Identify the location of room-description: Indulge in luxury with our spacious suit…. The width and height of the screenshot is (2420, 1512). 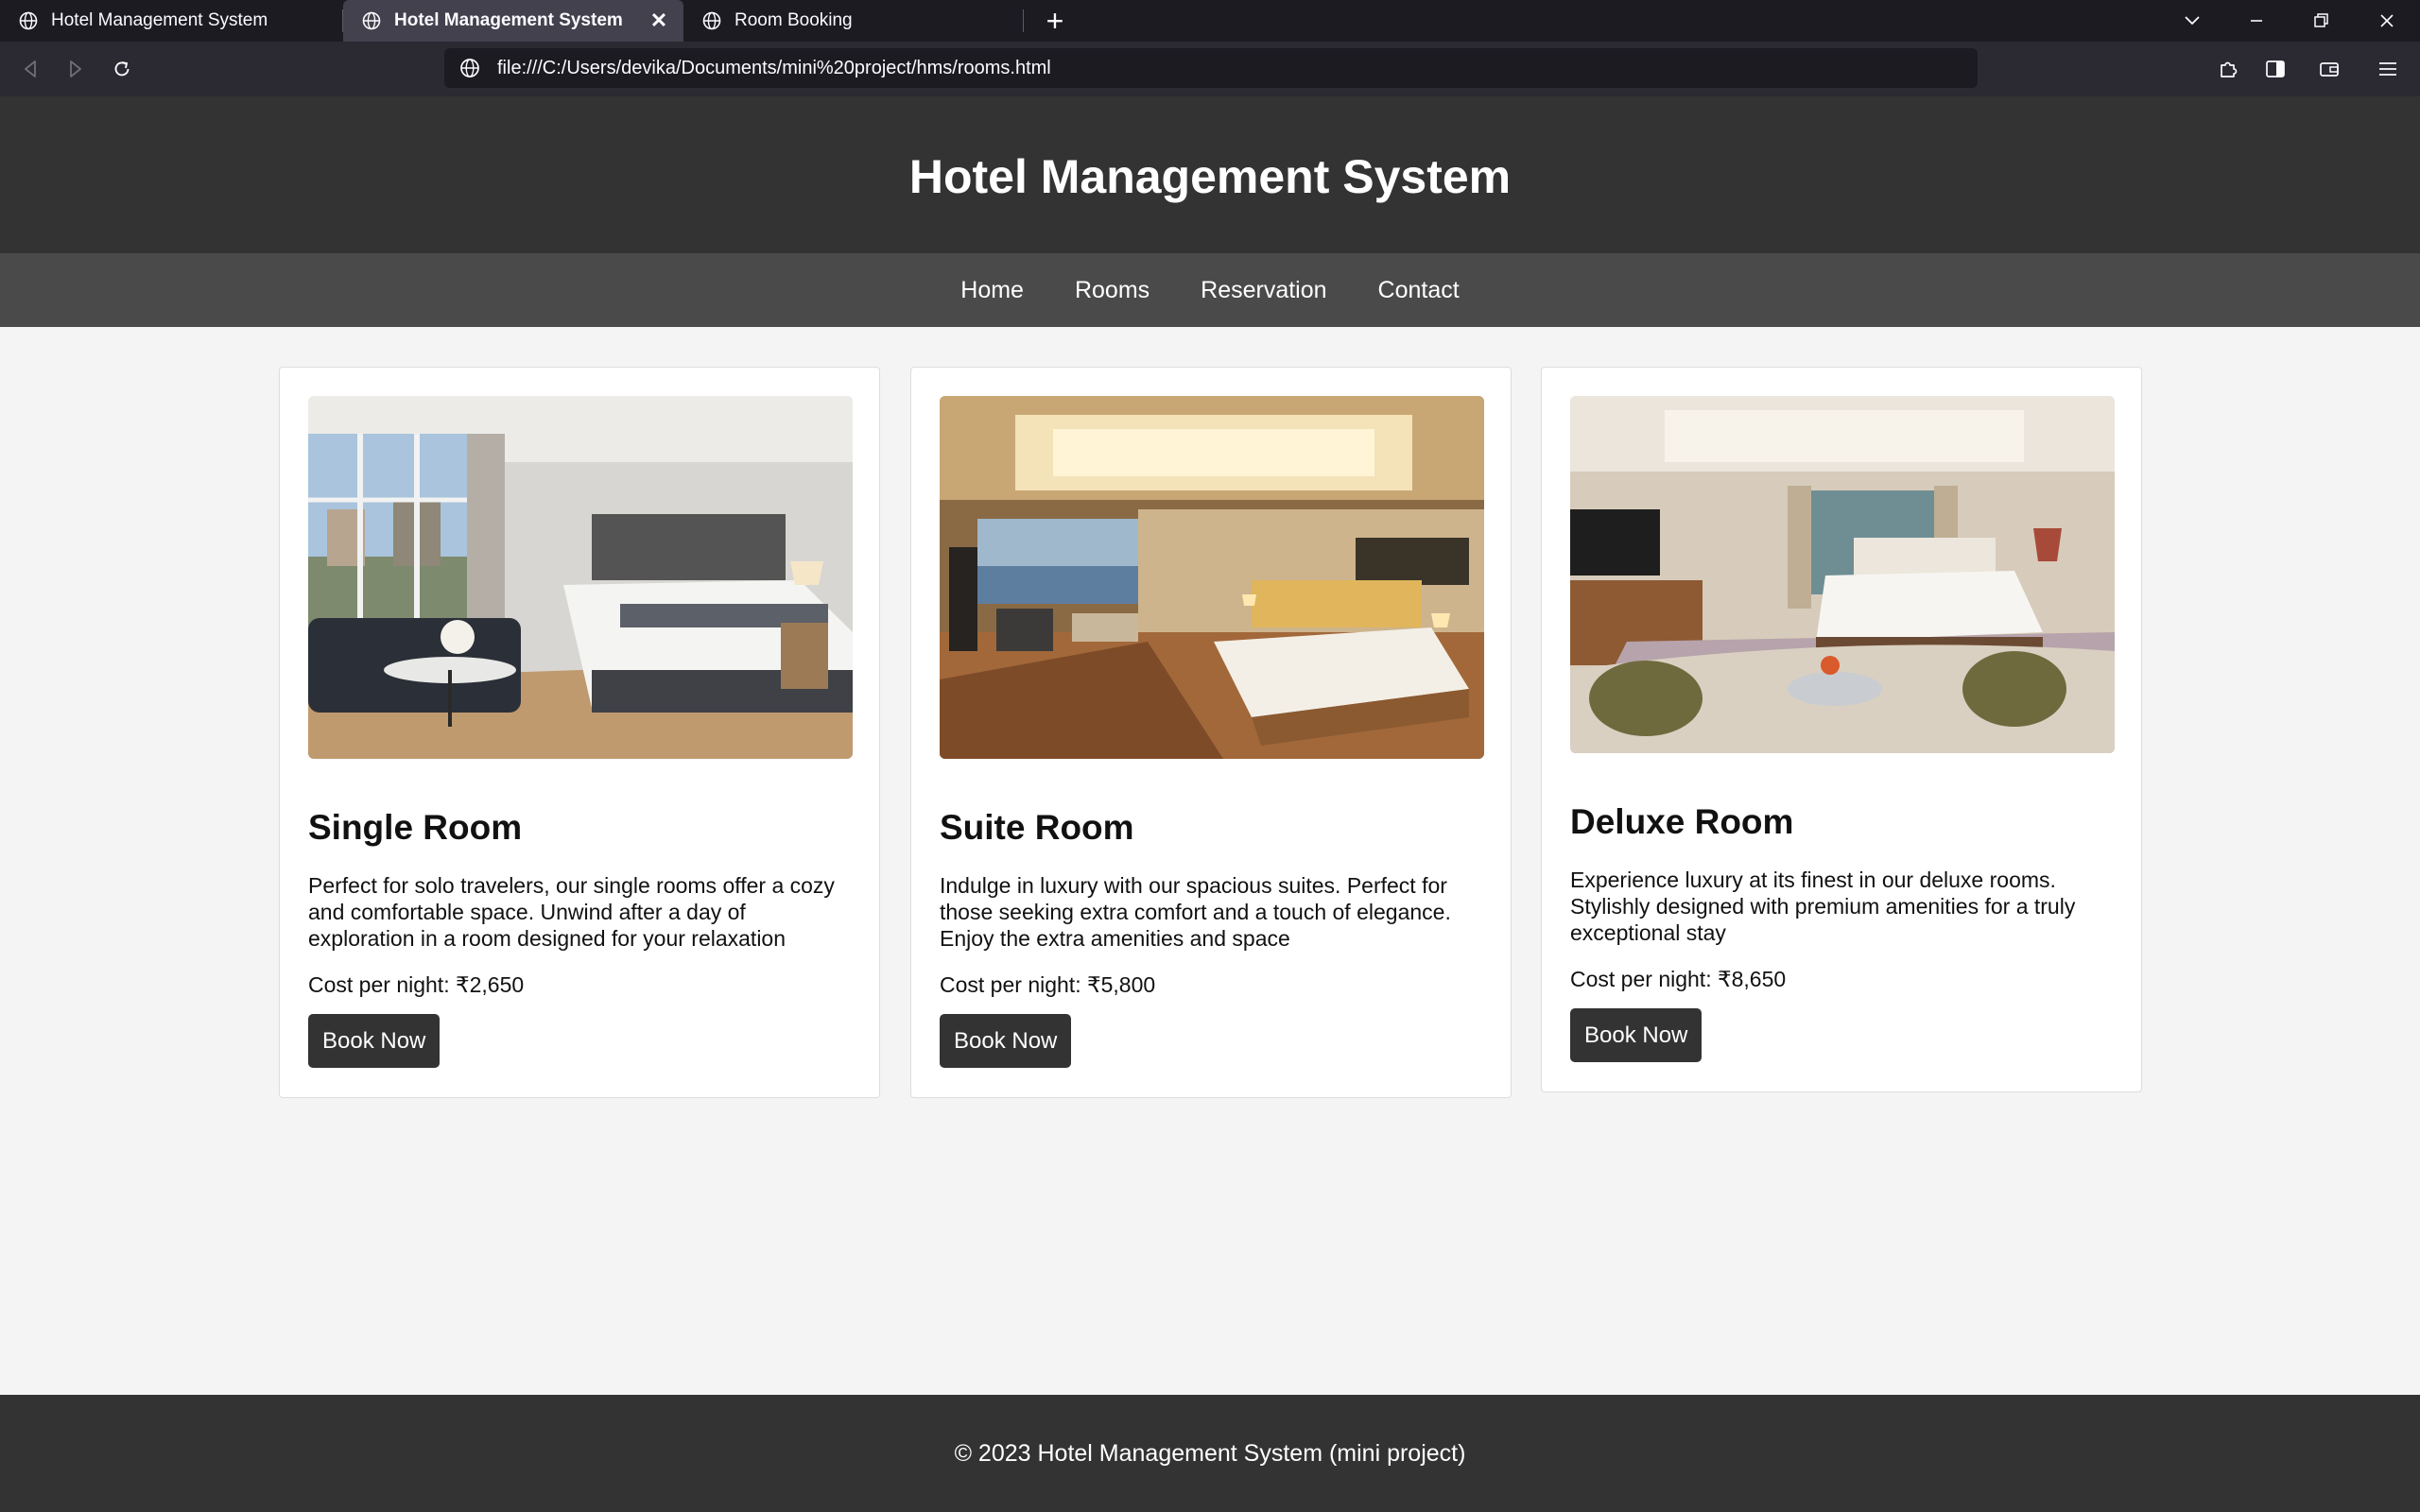
(1196, 912).